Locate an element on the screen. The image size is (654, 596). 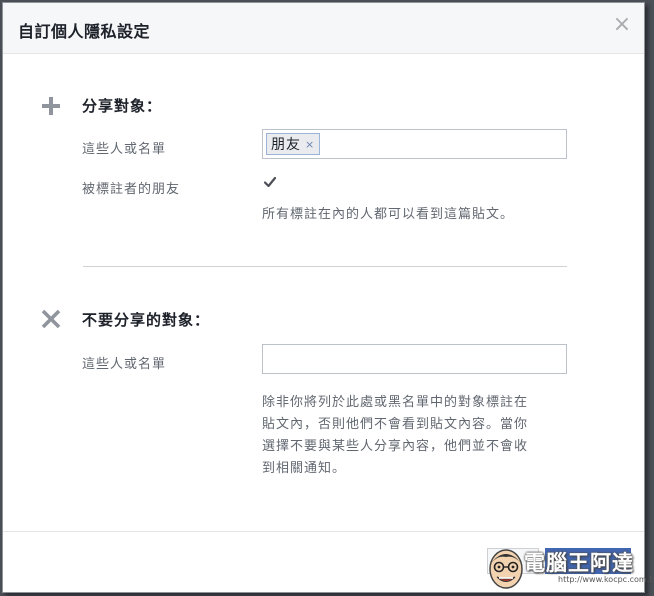
dialog-header: 自訂個人隱私設定 × is located at coordinates (323, 28).